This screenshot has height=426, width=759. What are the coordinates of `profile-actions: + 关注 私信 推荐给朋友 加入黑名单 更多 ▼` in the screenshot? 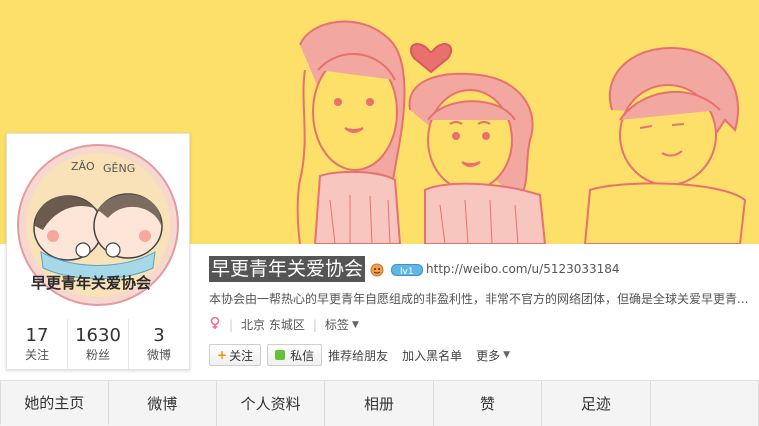 It's located at (366, 355).